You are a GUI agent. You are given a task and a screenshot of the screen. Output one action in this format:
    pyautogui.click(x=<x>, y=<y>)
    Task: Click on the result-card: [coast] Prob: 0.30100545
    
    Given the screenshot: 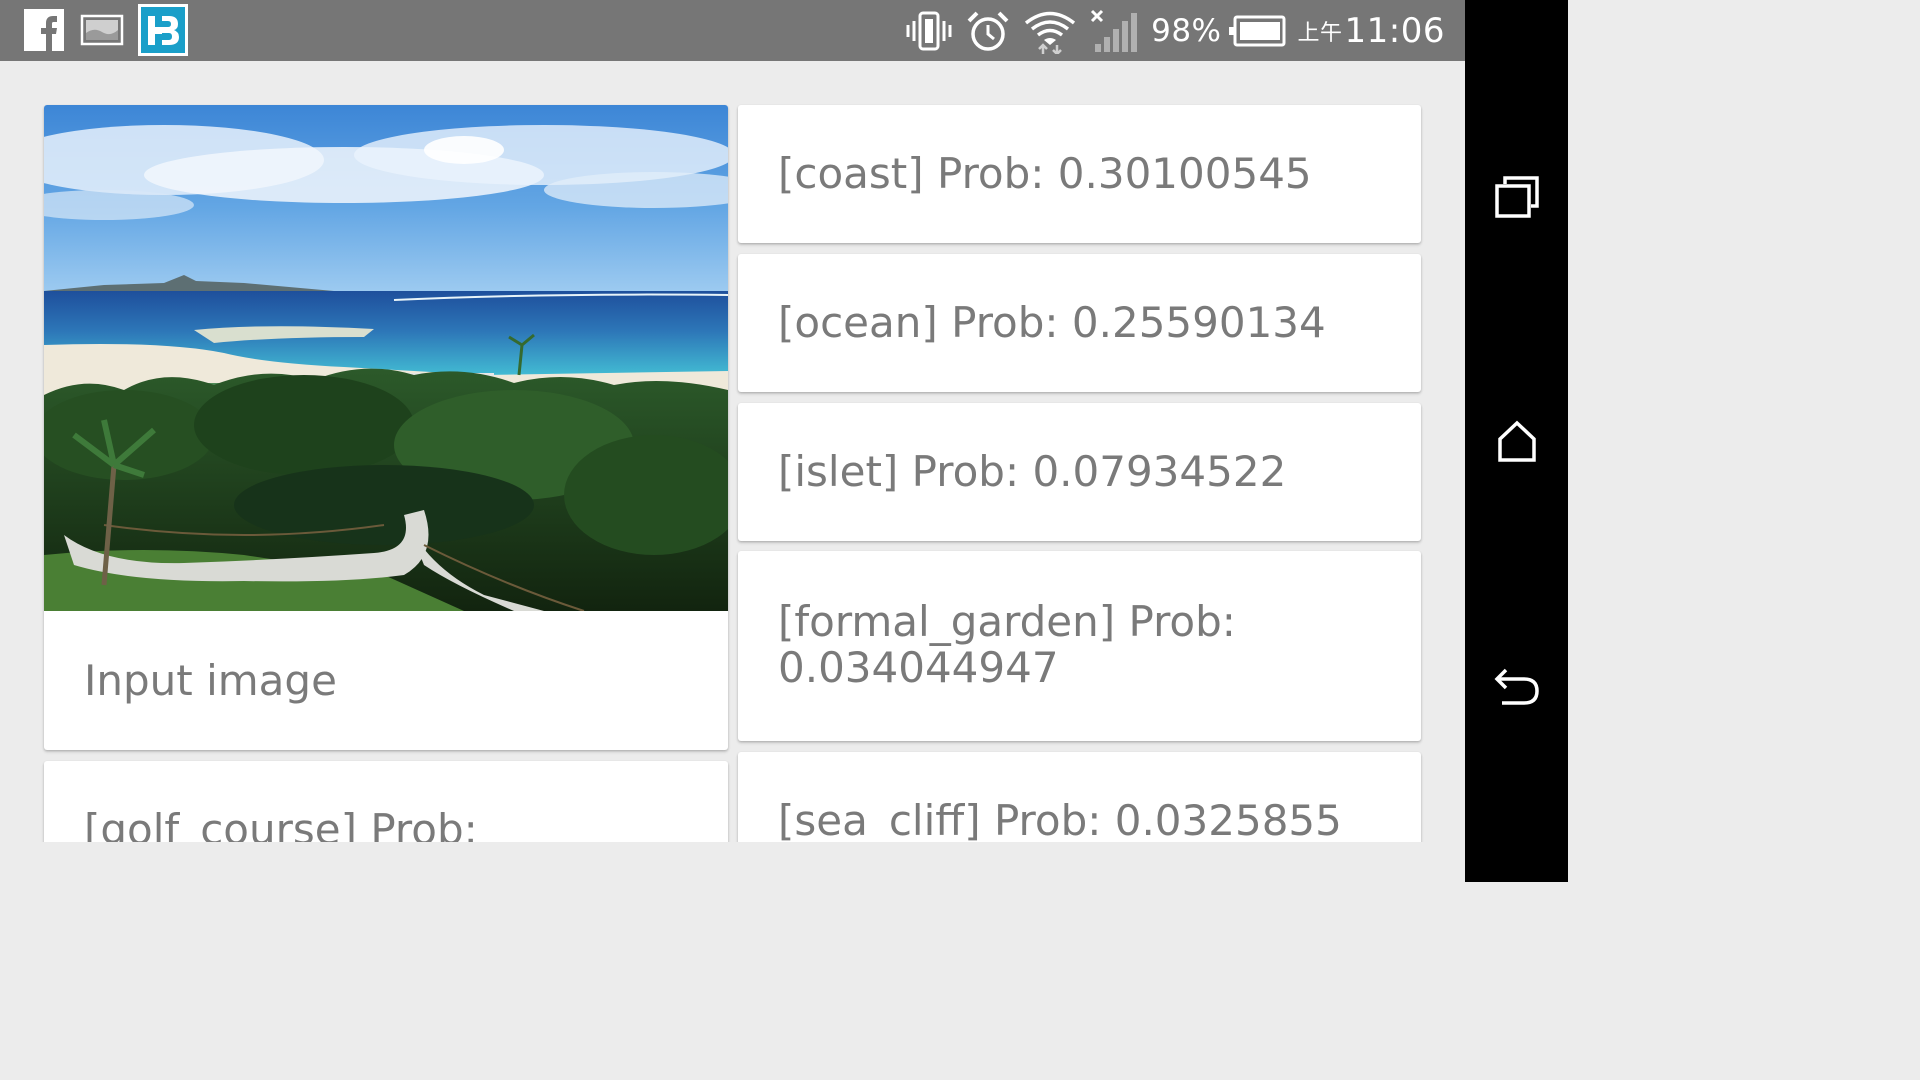 What is the action you would take?
    pyautogui.click(x=1079, y=174)
    